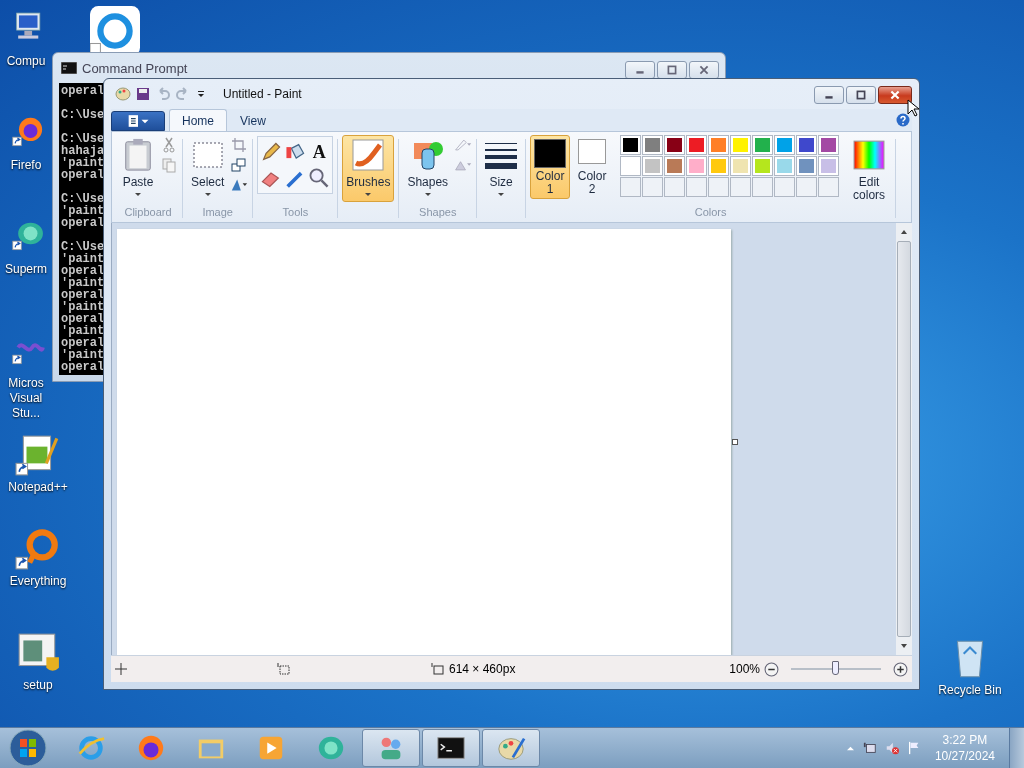  I want to click on start-button, so click(28, 748).